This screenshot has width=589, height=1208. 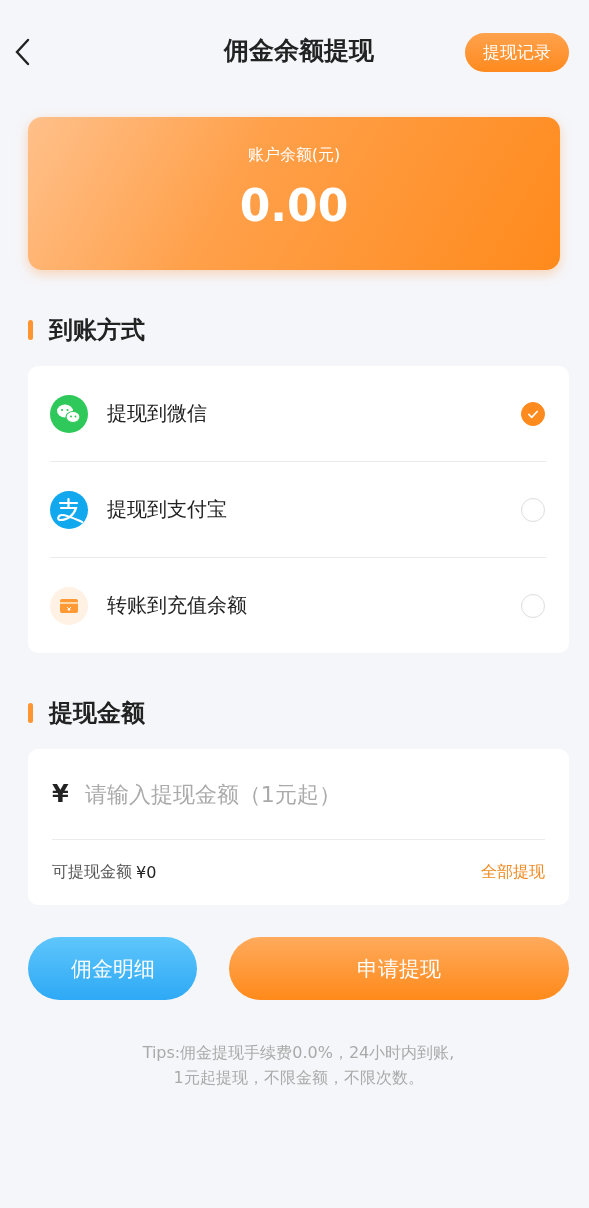 I want to click on chat-bubbles-icon, so click(x=69, y=413).